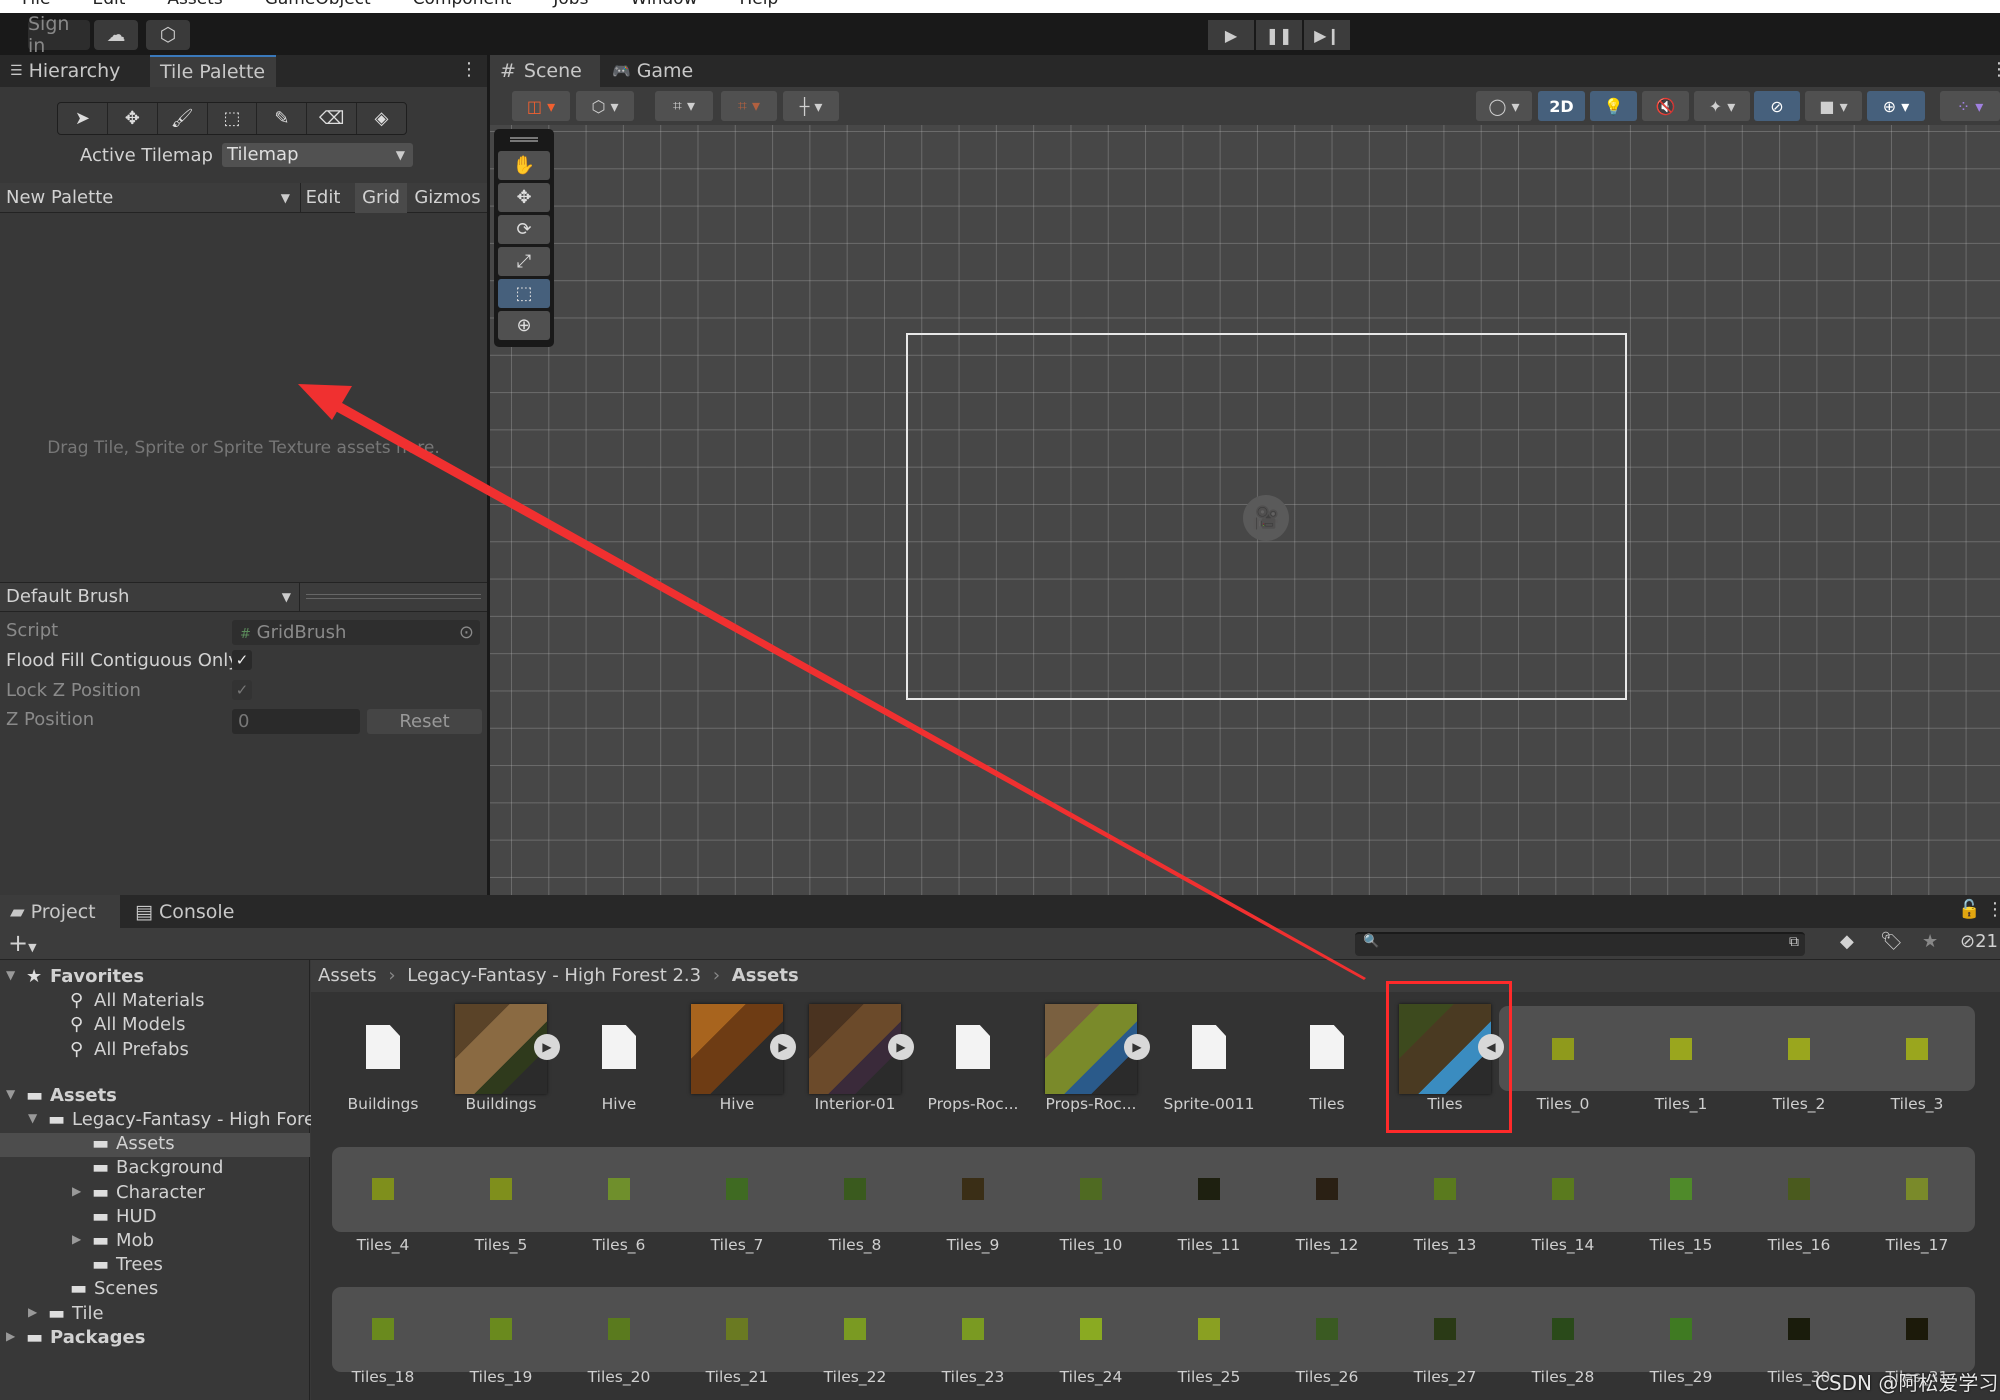 The width and height of the screenshot is (2000, 1400). I want to click on menu-item: GameObject, so click(318, 4).